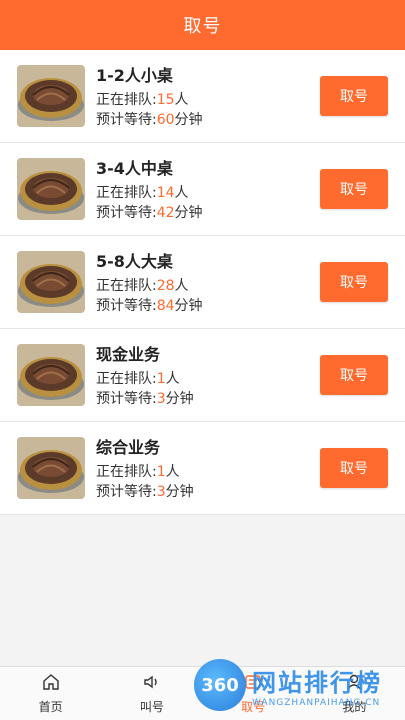 The height and width of the screenshot is (720, 405). I want to click on home-icon, so click(51, 685).